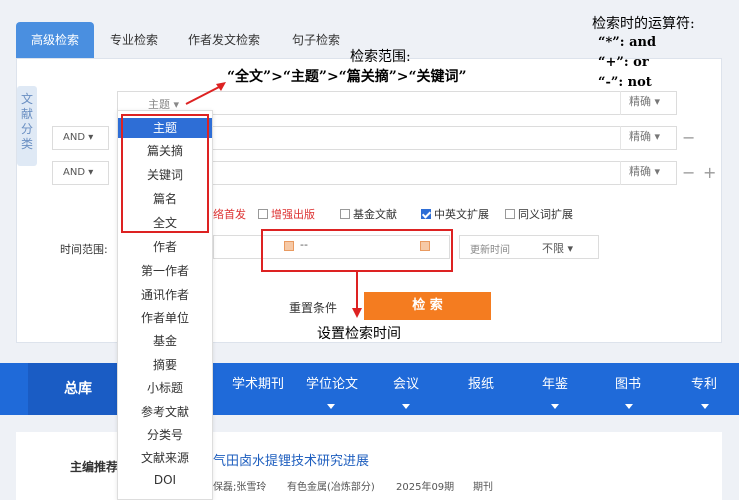  I want to click on scope-arrow-line, so click(203, 95).